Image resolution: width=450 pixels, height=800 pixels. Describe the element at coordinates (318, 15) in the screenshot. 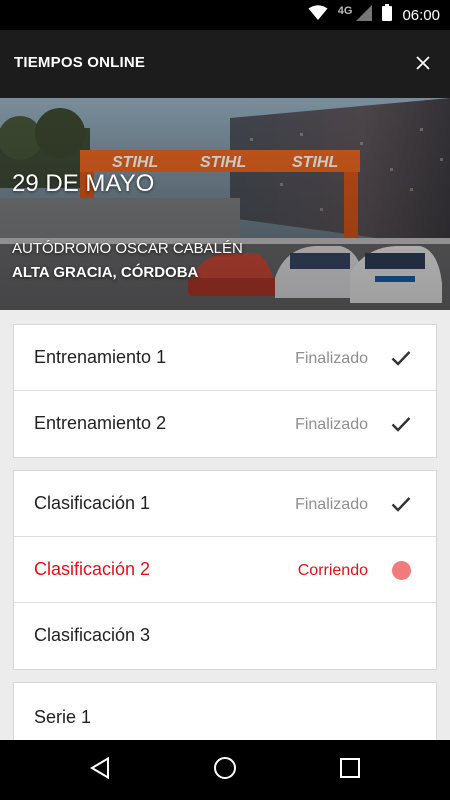

I see `wifi-icon` at that location.